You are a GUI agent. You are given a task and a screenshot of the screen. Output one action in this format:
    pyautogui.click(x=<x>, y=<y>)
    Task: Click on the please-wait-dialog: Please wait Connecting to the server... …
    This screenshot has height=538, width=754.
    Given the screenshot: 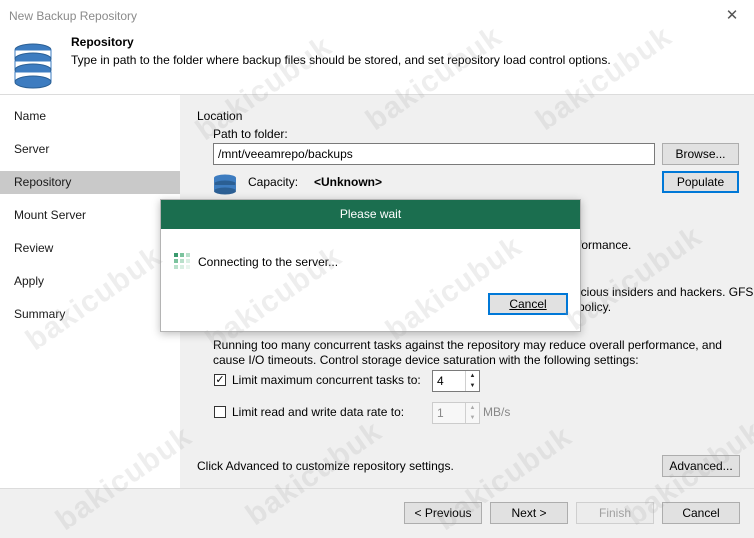 What is the action you would take?
    pyautogui.click(x=370, y=265)
    